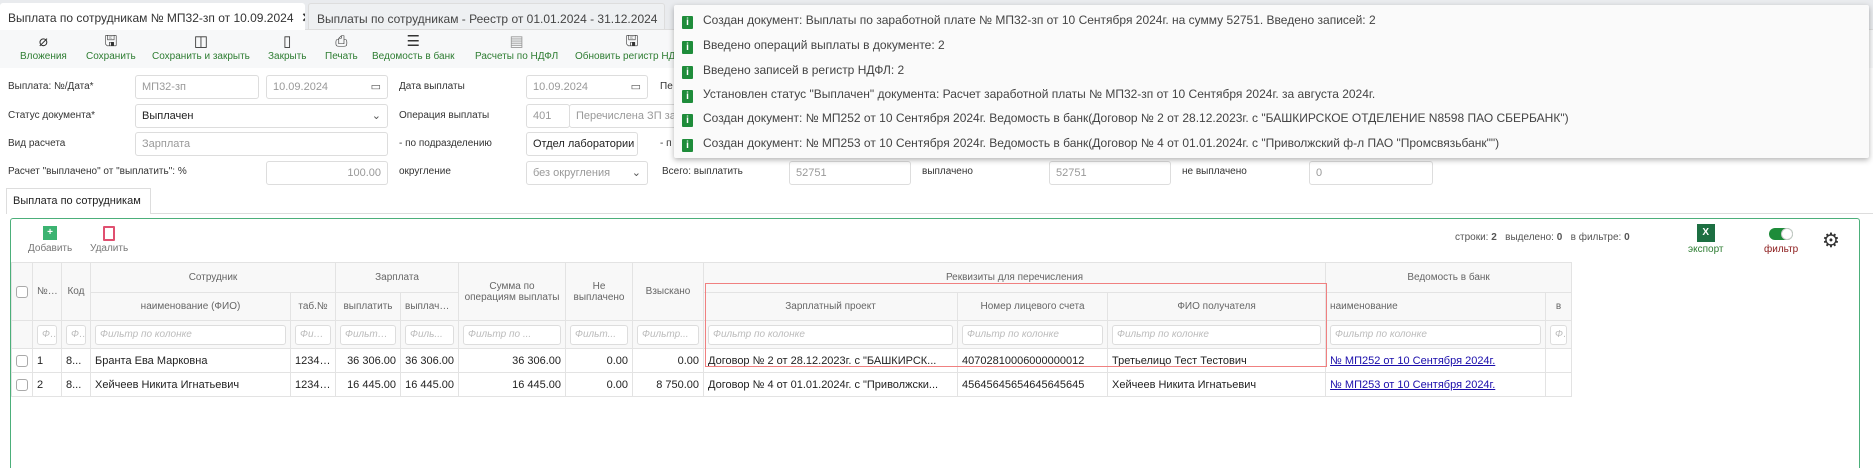  I want to click on value: 52751, so click(811, 173).